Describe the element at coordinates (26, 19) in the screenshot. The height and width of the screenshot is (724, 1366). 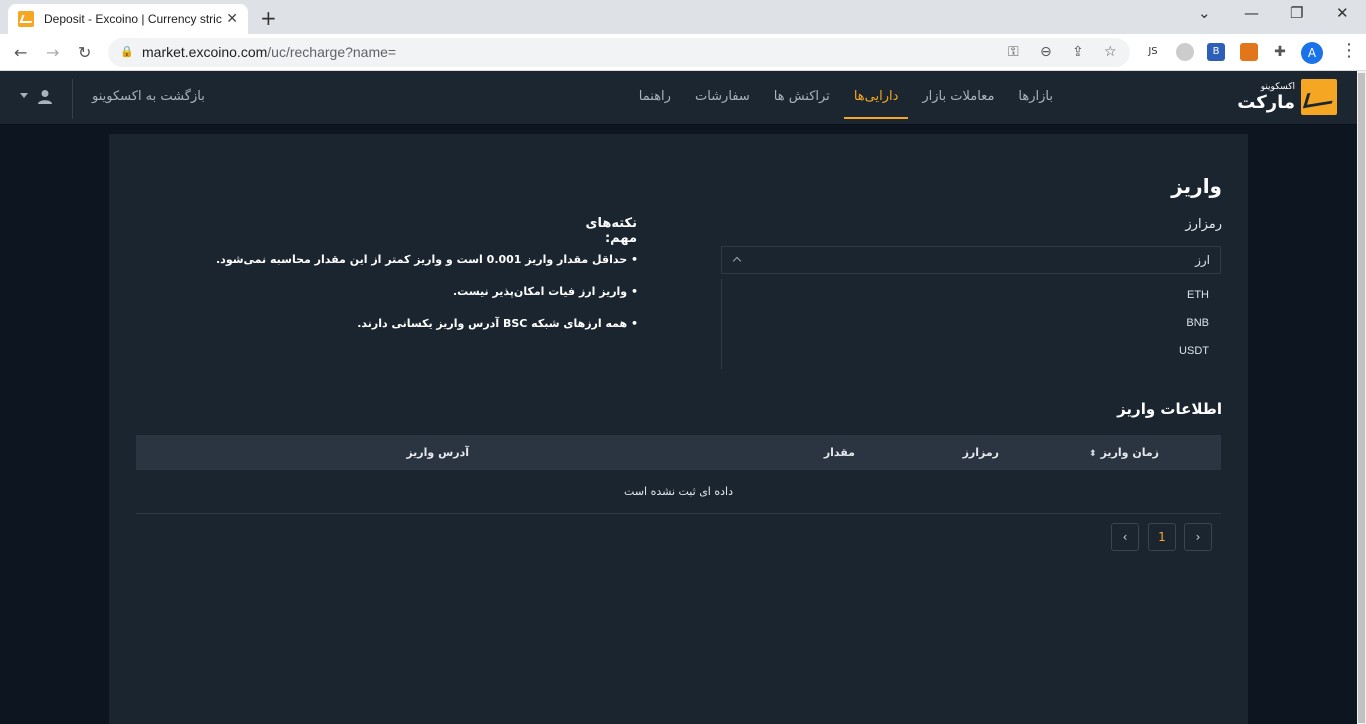
I see `excoino-favicon-icon` at that location.